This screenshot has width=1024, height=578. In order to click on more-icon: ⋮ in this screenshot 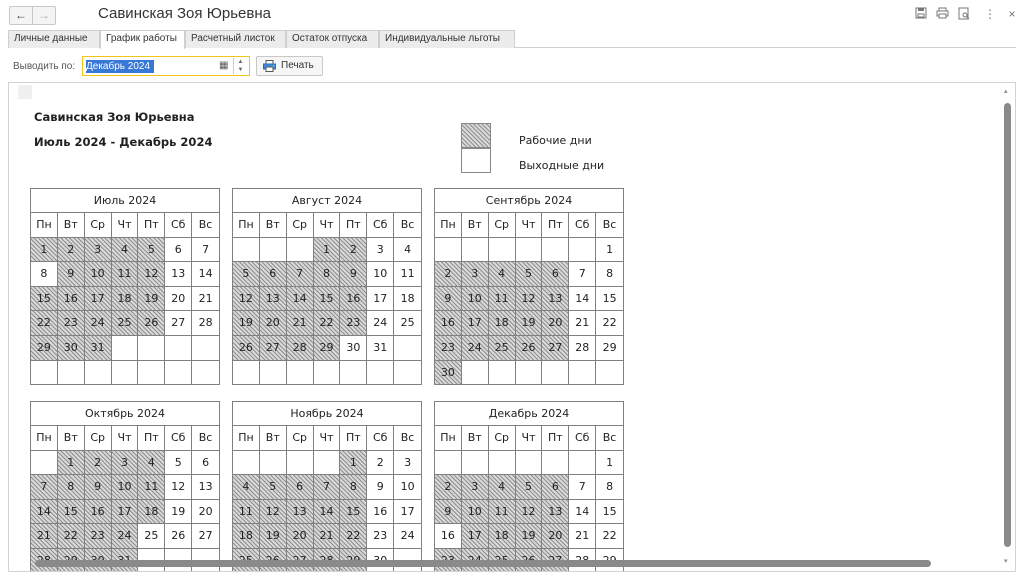, I will do `click(990, 14)`.